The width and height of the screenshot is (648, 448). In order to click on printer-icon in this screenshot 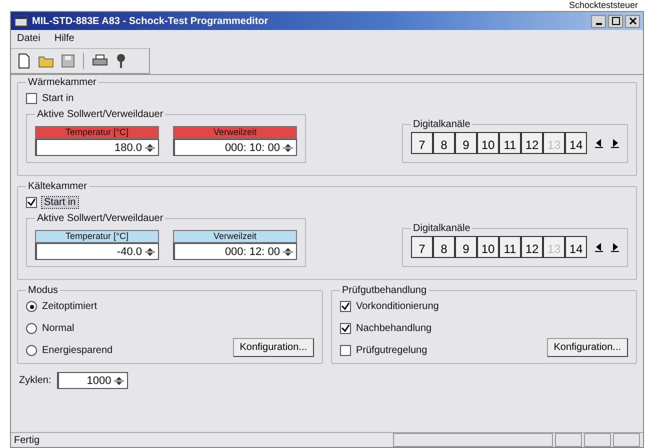, I will do `click(100, 61)`.